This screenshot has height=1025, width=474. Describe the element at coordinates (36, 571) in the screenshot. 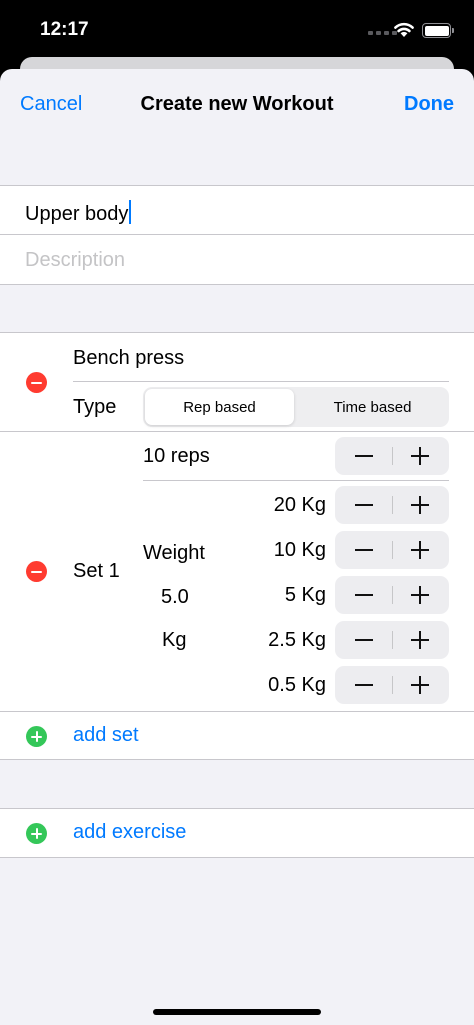

I see `delete-set-button` at that location.